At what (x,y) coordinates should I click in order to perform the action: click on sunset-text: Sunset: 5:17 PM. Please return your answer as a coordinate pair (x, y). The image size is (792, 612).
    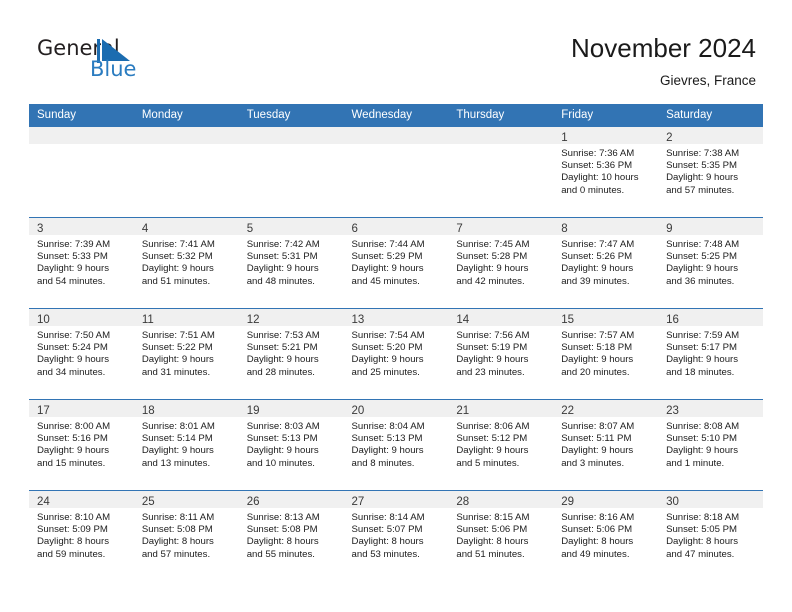
    Looking at the image, I should click on (701, 348).